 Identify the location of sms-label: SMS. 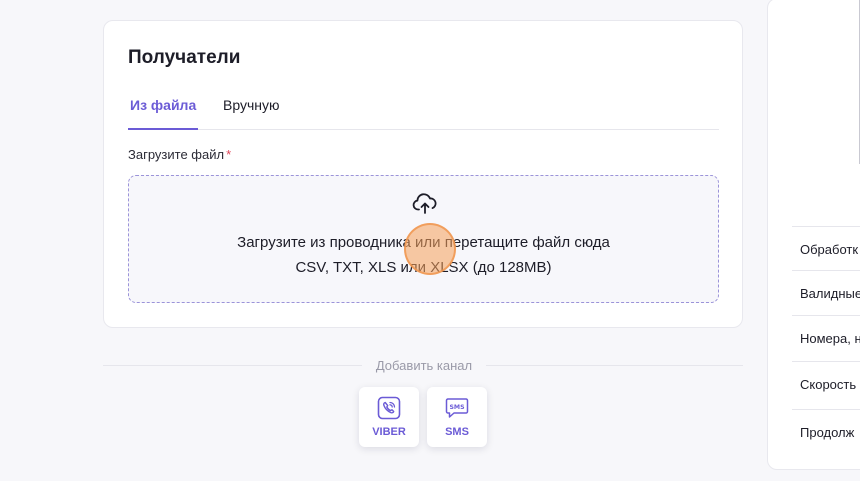
(457, 432).